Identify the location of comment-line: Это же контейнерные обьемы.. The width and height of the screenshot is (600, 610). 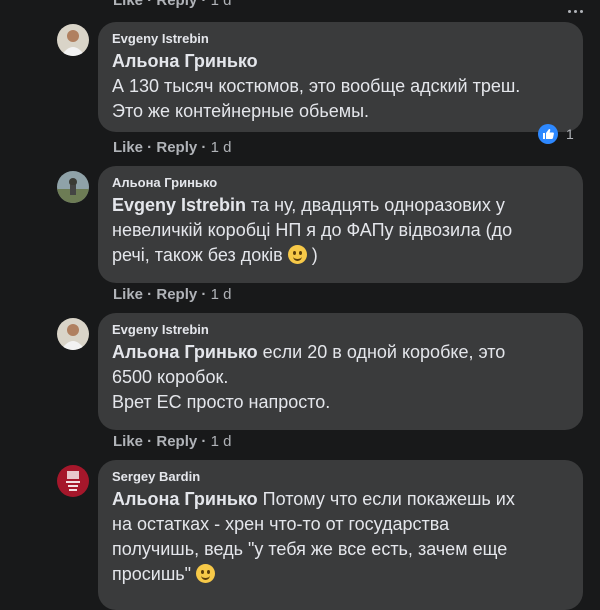
(241, 111).